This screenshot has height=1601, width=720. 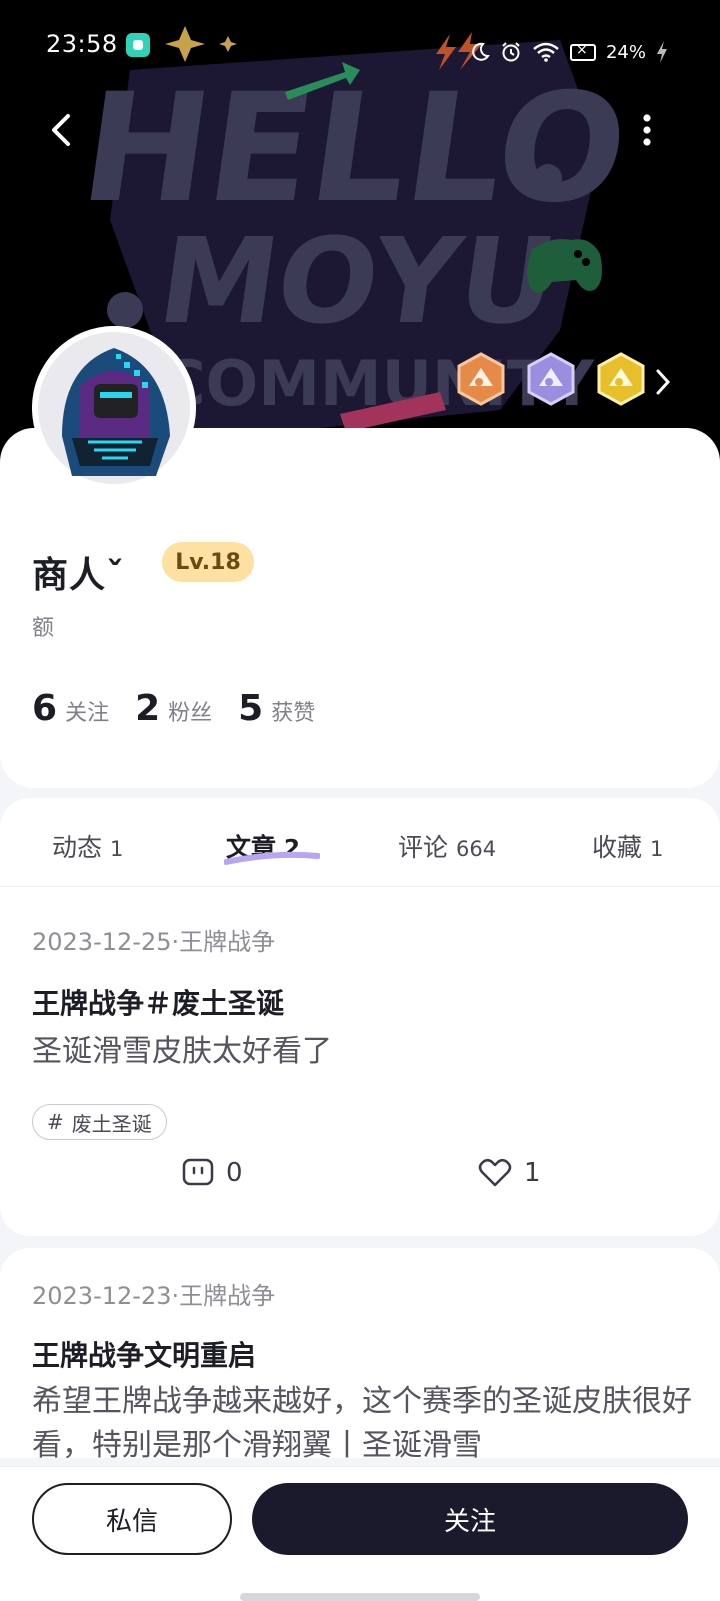 I want to click on tab-activity: 动态 1, so click(x=87, y=846).